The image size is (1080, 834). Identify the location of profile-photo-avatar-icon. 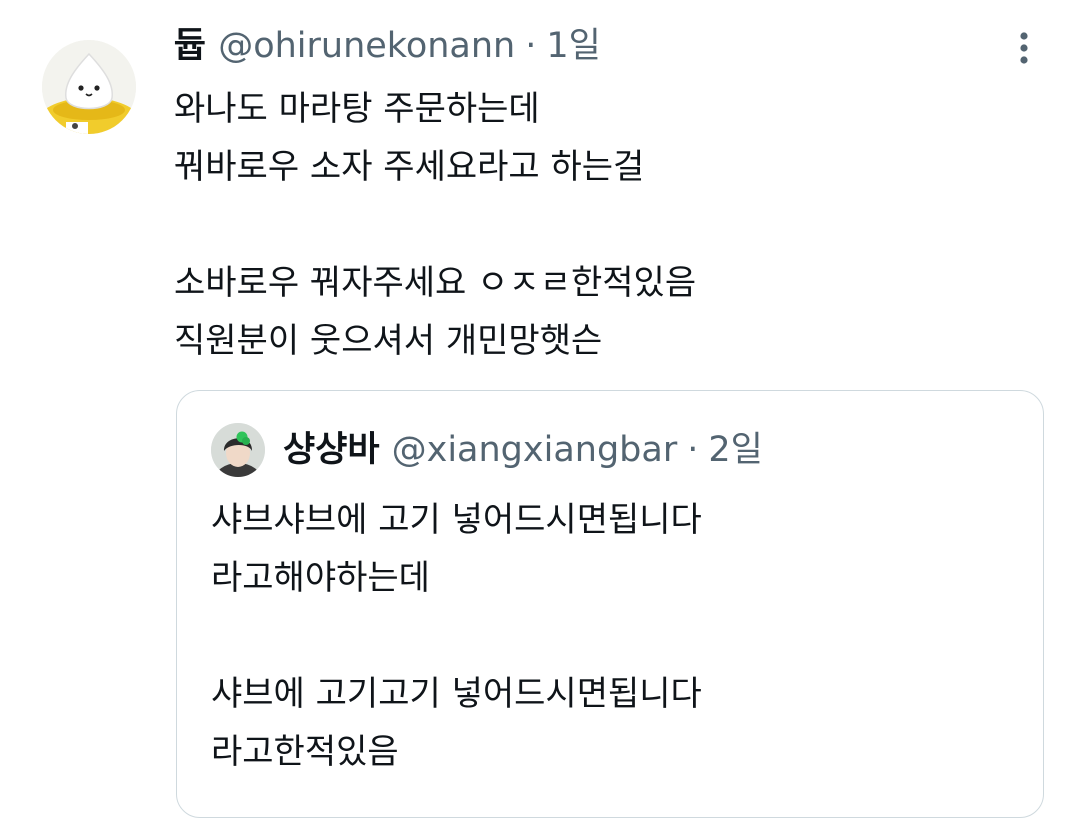
(238, 450).